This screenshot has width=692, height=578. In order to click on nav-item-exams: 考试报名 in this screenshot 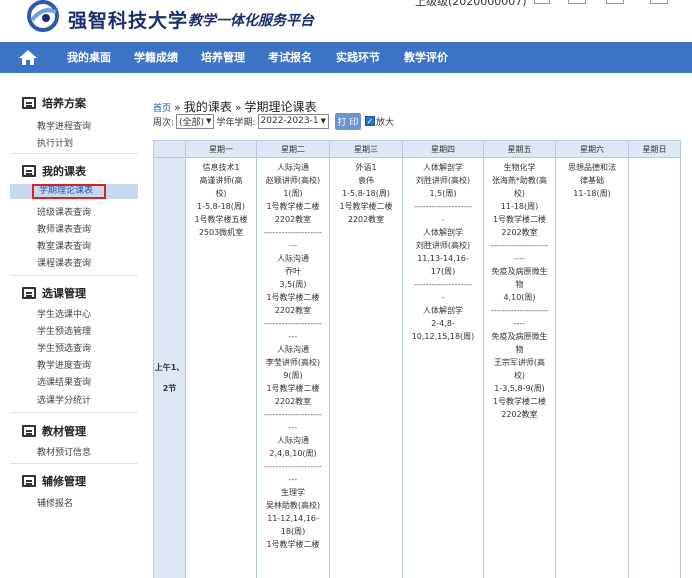, I will do `click(290, 57)`.